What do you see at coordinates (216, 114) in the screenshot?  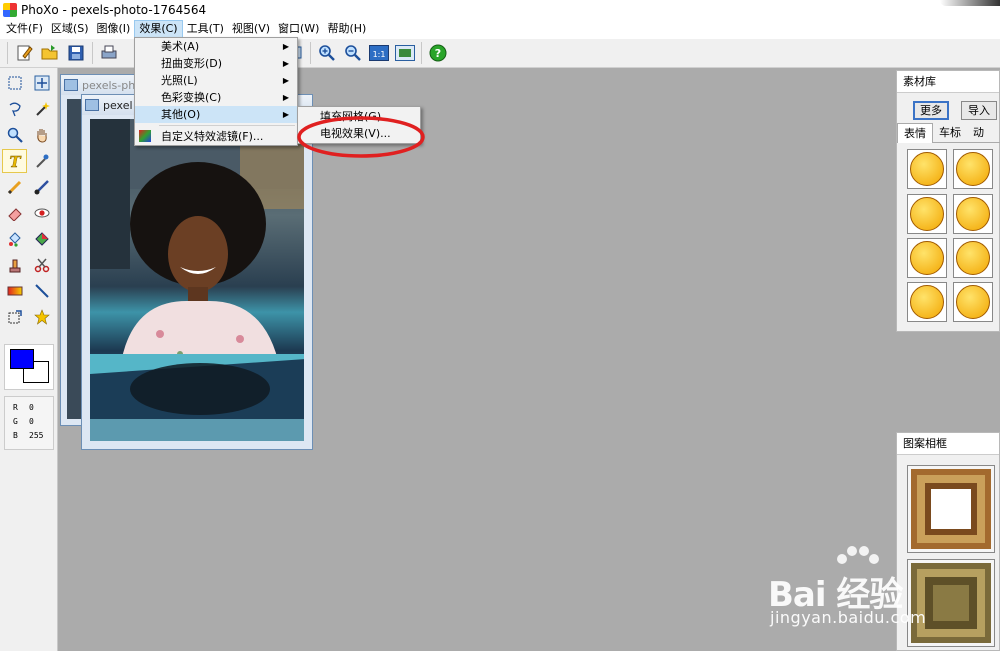 I see `menu-item-other: 其他(O) ▶` at bounding box center [216, 114].